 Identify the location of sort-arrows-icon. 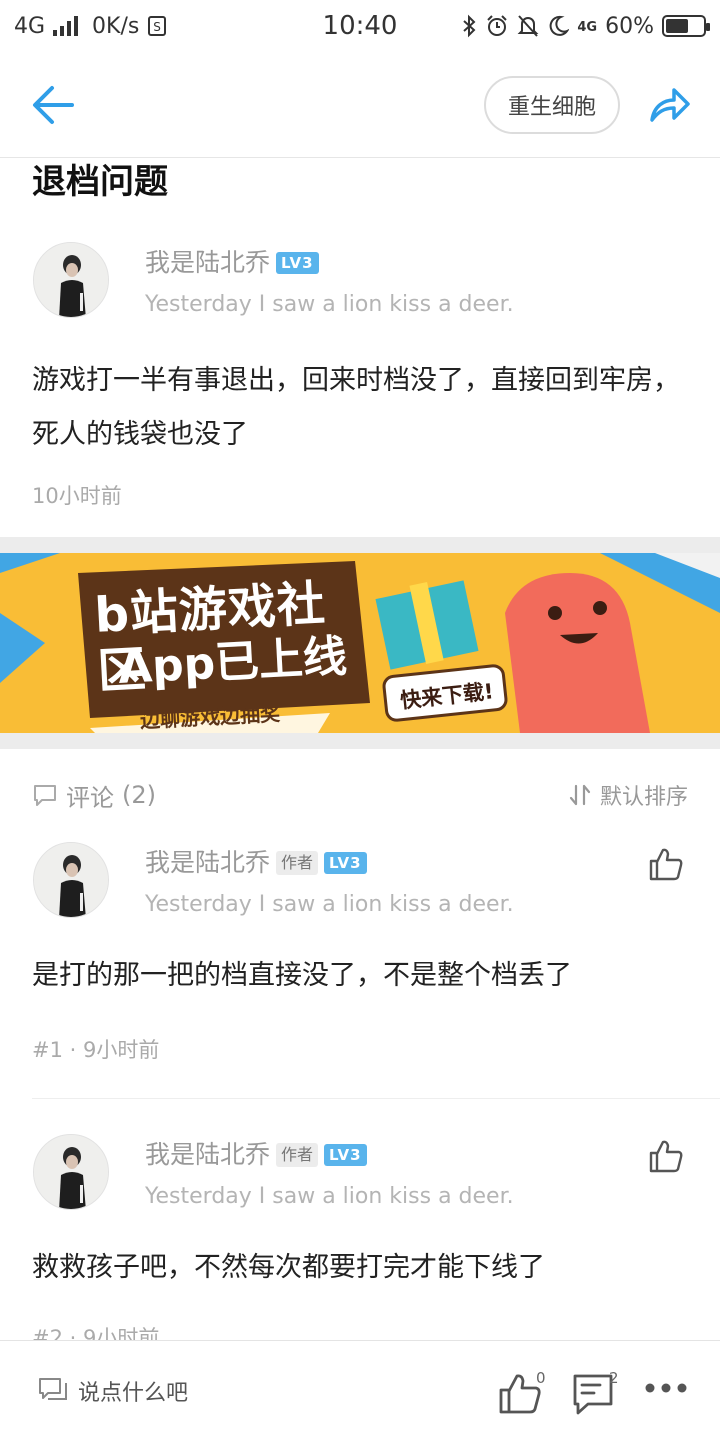
(580, 795).